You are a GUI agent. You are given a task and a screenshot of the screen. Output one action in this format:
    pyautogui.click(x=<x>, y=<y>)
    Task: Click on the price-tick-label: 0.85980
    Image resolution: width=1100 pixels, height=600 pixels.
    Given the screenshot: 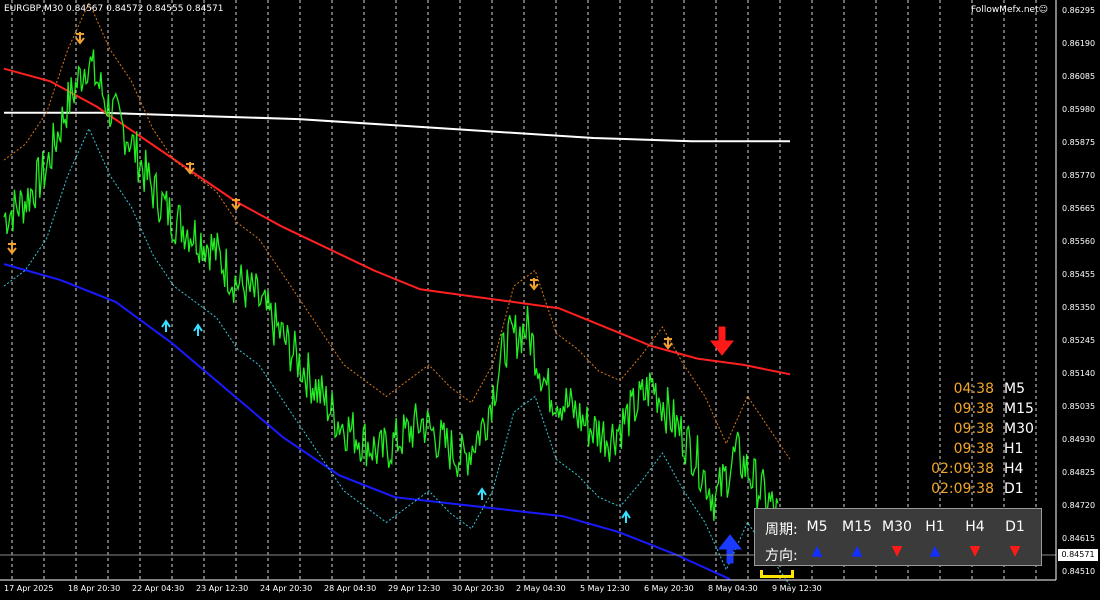 What is the action you would take?
    pyautogui.click(x=1079, y=109)
    